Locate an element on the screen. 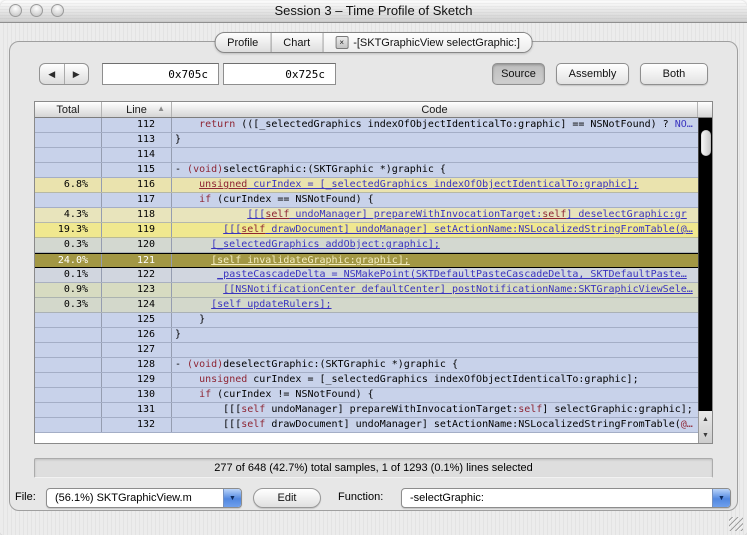 Image resolution: width=747 pixels, height=535 pixels. line-number-cell: 131 is located at coordinates (137, 410).